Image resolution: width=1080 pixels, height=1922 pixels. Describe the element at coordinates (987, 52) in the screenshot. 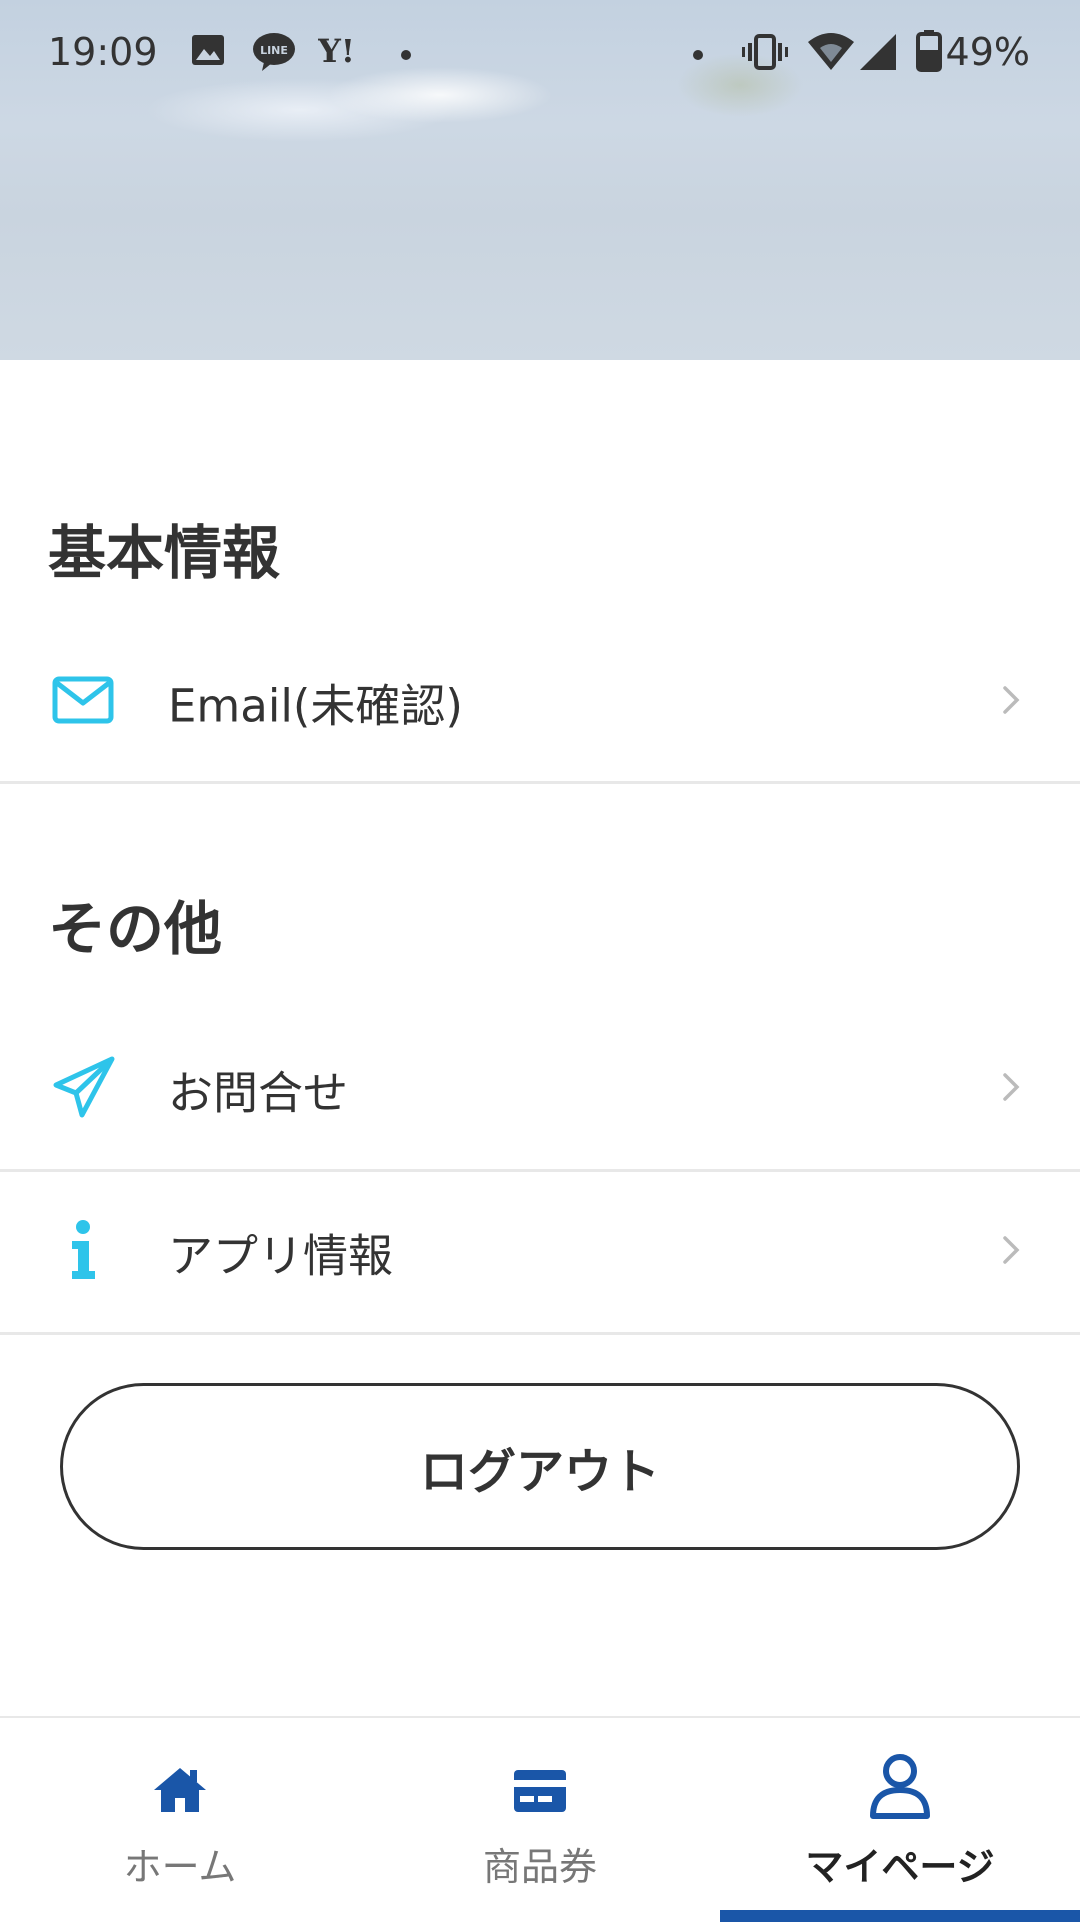

I see `battery-percentage: 49%` at that location.